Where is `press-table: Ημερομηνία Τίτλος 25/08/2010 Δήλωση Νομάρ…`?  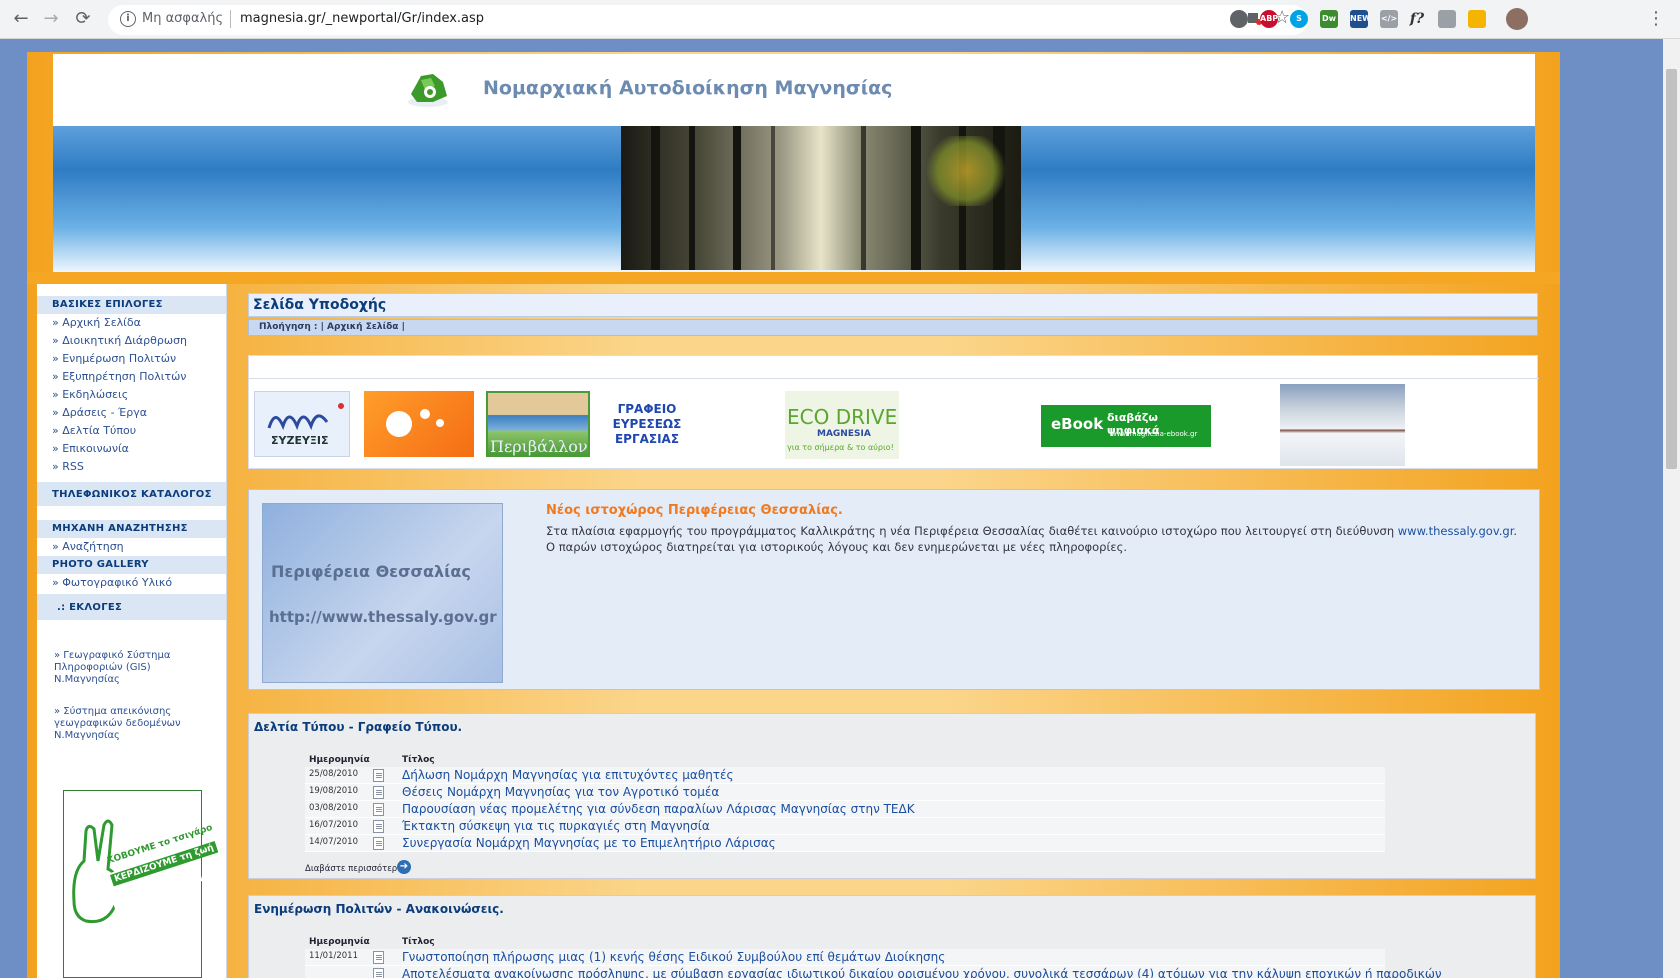 press-table: Ημερομηνία Τίτλος 25/08/2010 Δήλωση Νομάρ… is located at coordinates (845, 803).